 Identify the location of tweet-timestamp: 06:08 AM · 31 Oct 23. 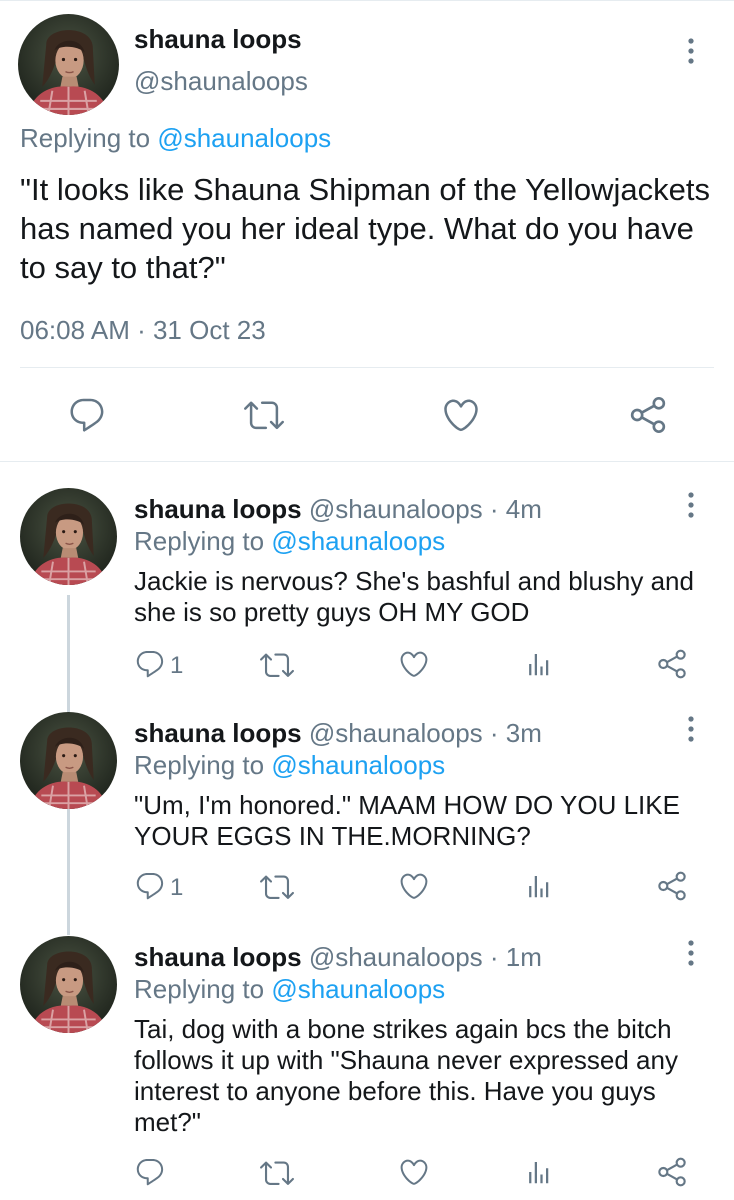
(143, 330).